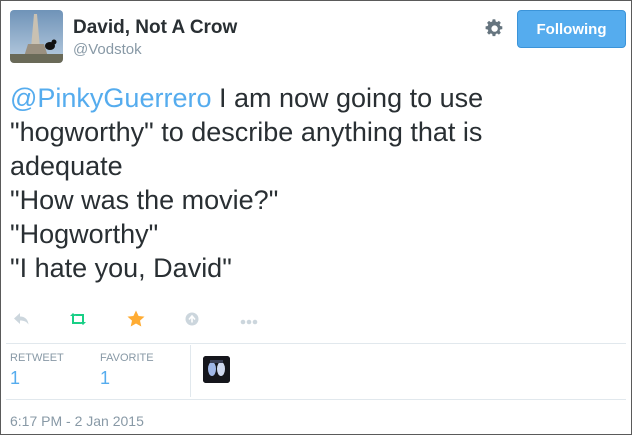  Describe the element at coordinates (105, 378) in the screenshot. I see `favorite-count: 1` at that location.